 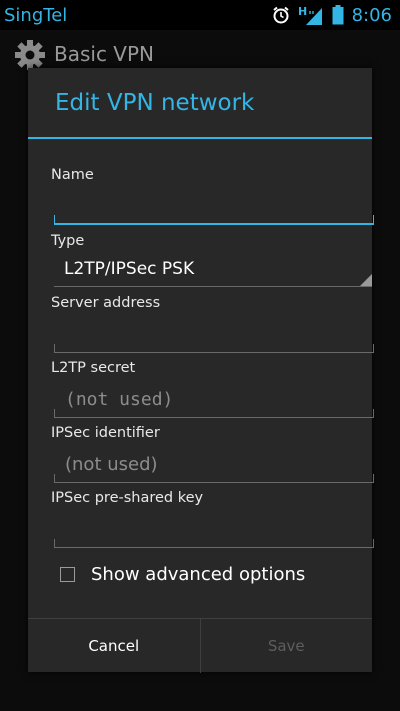 I want to click on type-value: L2TP/IPSec PSK, so click(x=129, y=269).